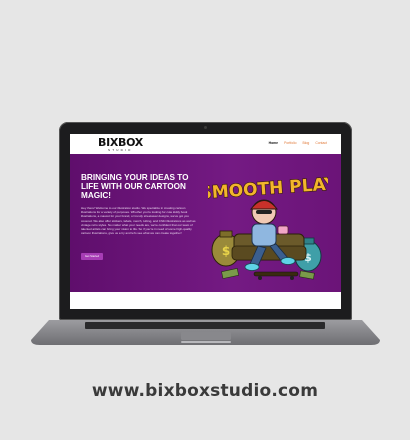  Describe the element at coordinates (276, 275) in the screenshot. I see `skateboard-icon` at that location.